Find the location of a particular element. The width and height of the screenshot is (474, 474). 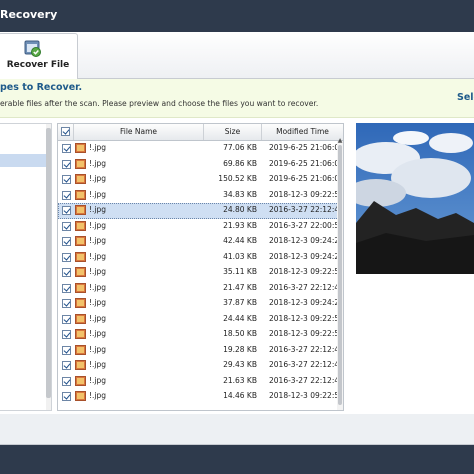

table-scrollbar: ▲ is located at coordinates (340, 274).